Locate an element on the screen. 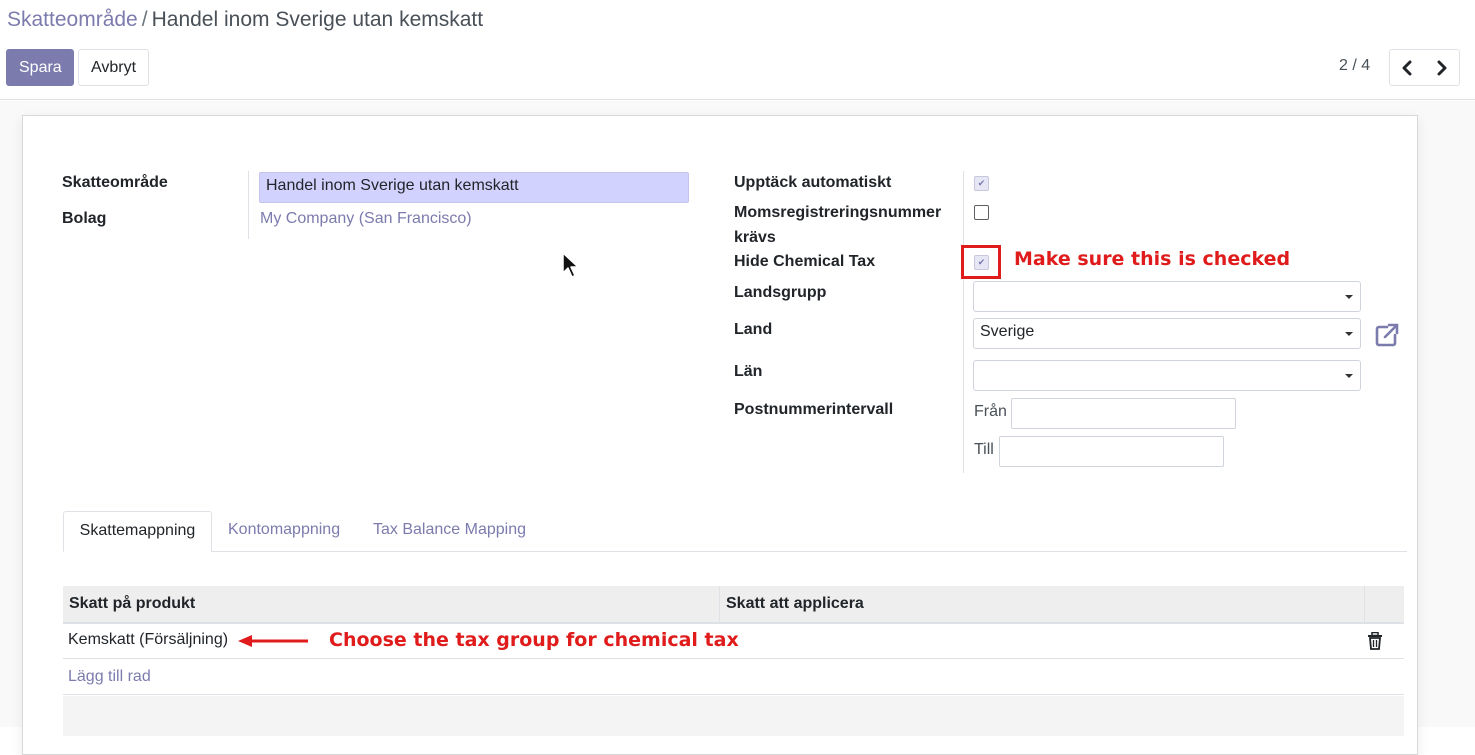  zip-from-label: Från is located at coordinates (990, 411).